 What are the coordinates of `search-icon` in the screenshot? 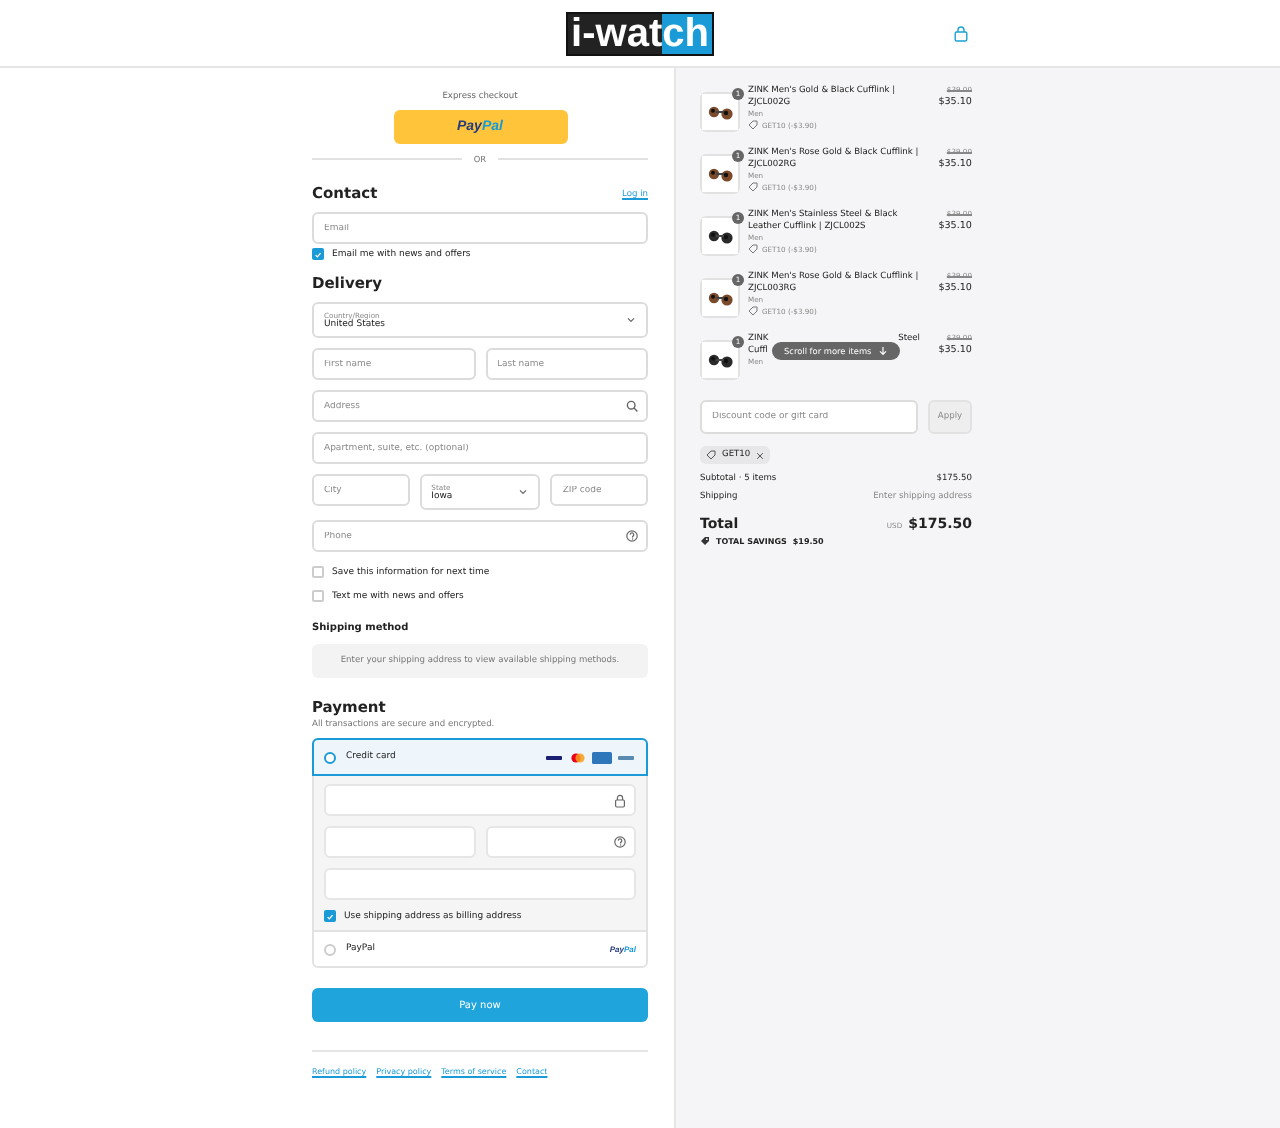 It's located at (632, 406).